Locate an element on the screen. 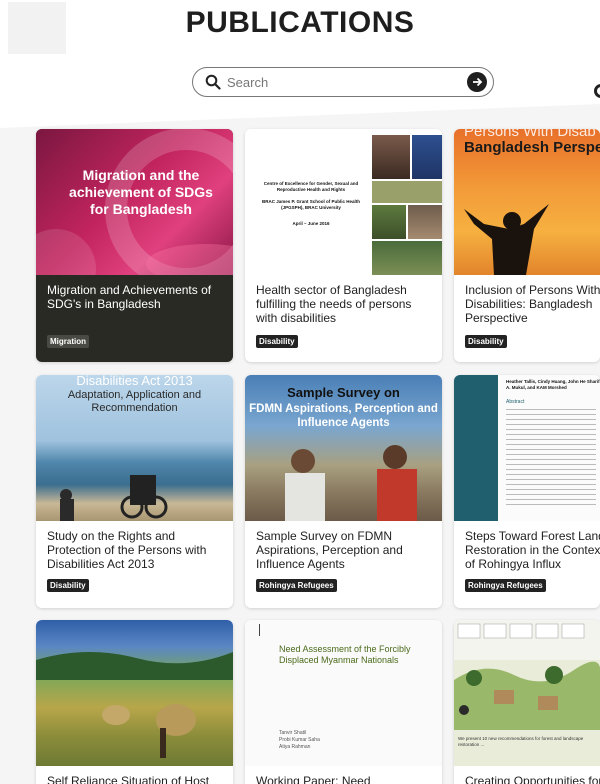  search-submit-button is located at coordinates (477, 82).